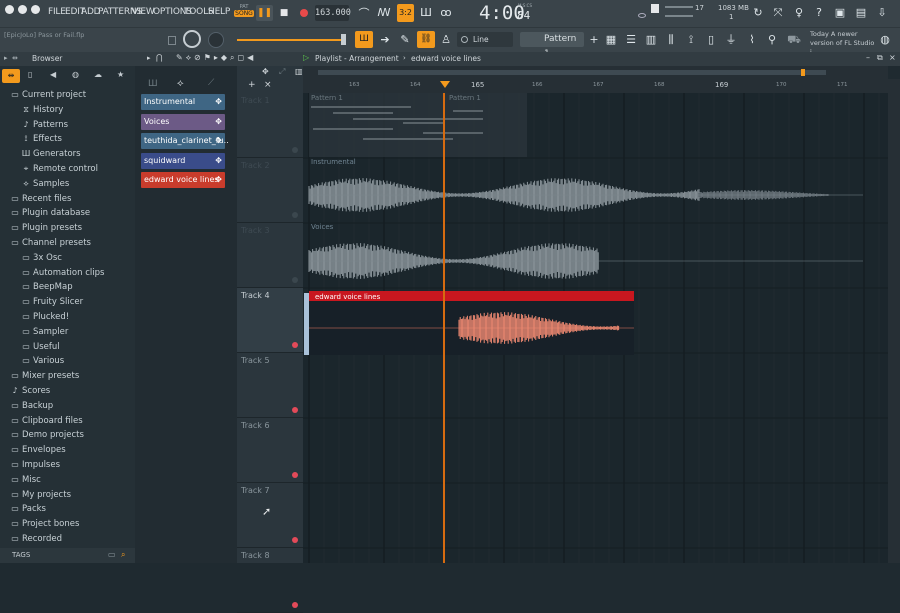  Describe the element at coordinates (552, 45) in the screenshot. I see `pattern-select: Pattern 1` at that location.